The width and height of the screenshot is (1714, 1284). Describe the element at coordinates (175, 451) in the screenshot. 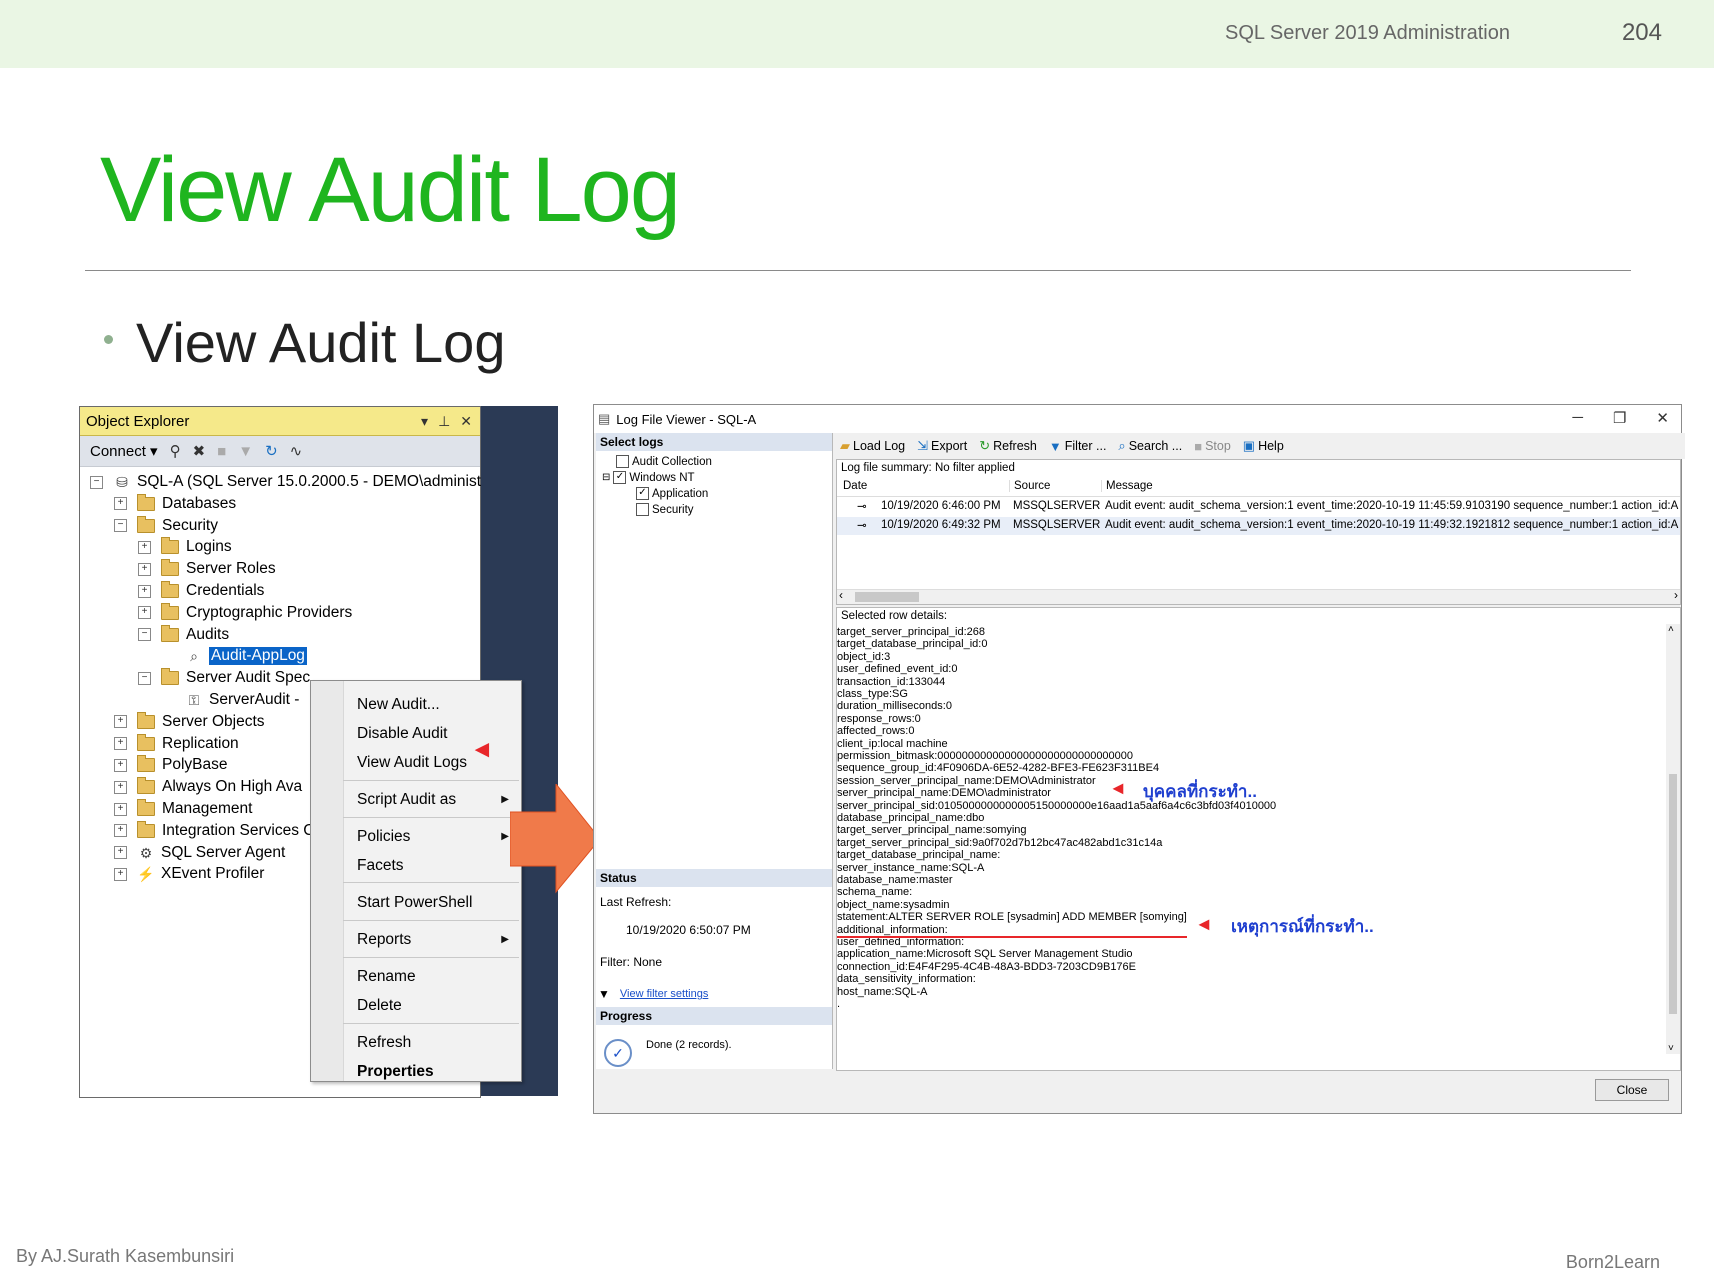

I see `connect-plug-icon: ⚲` at that location.